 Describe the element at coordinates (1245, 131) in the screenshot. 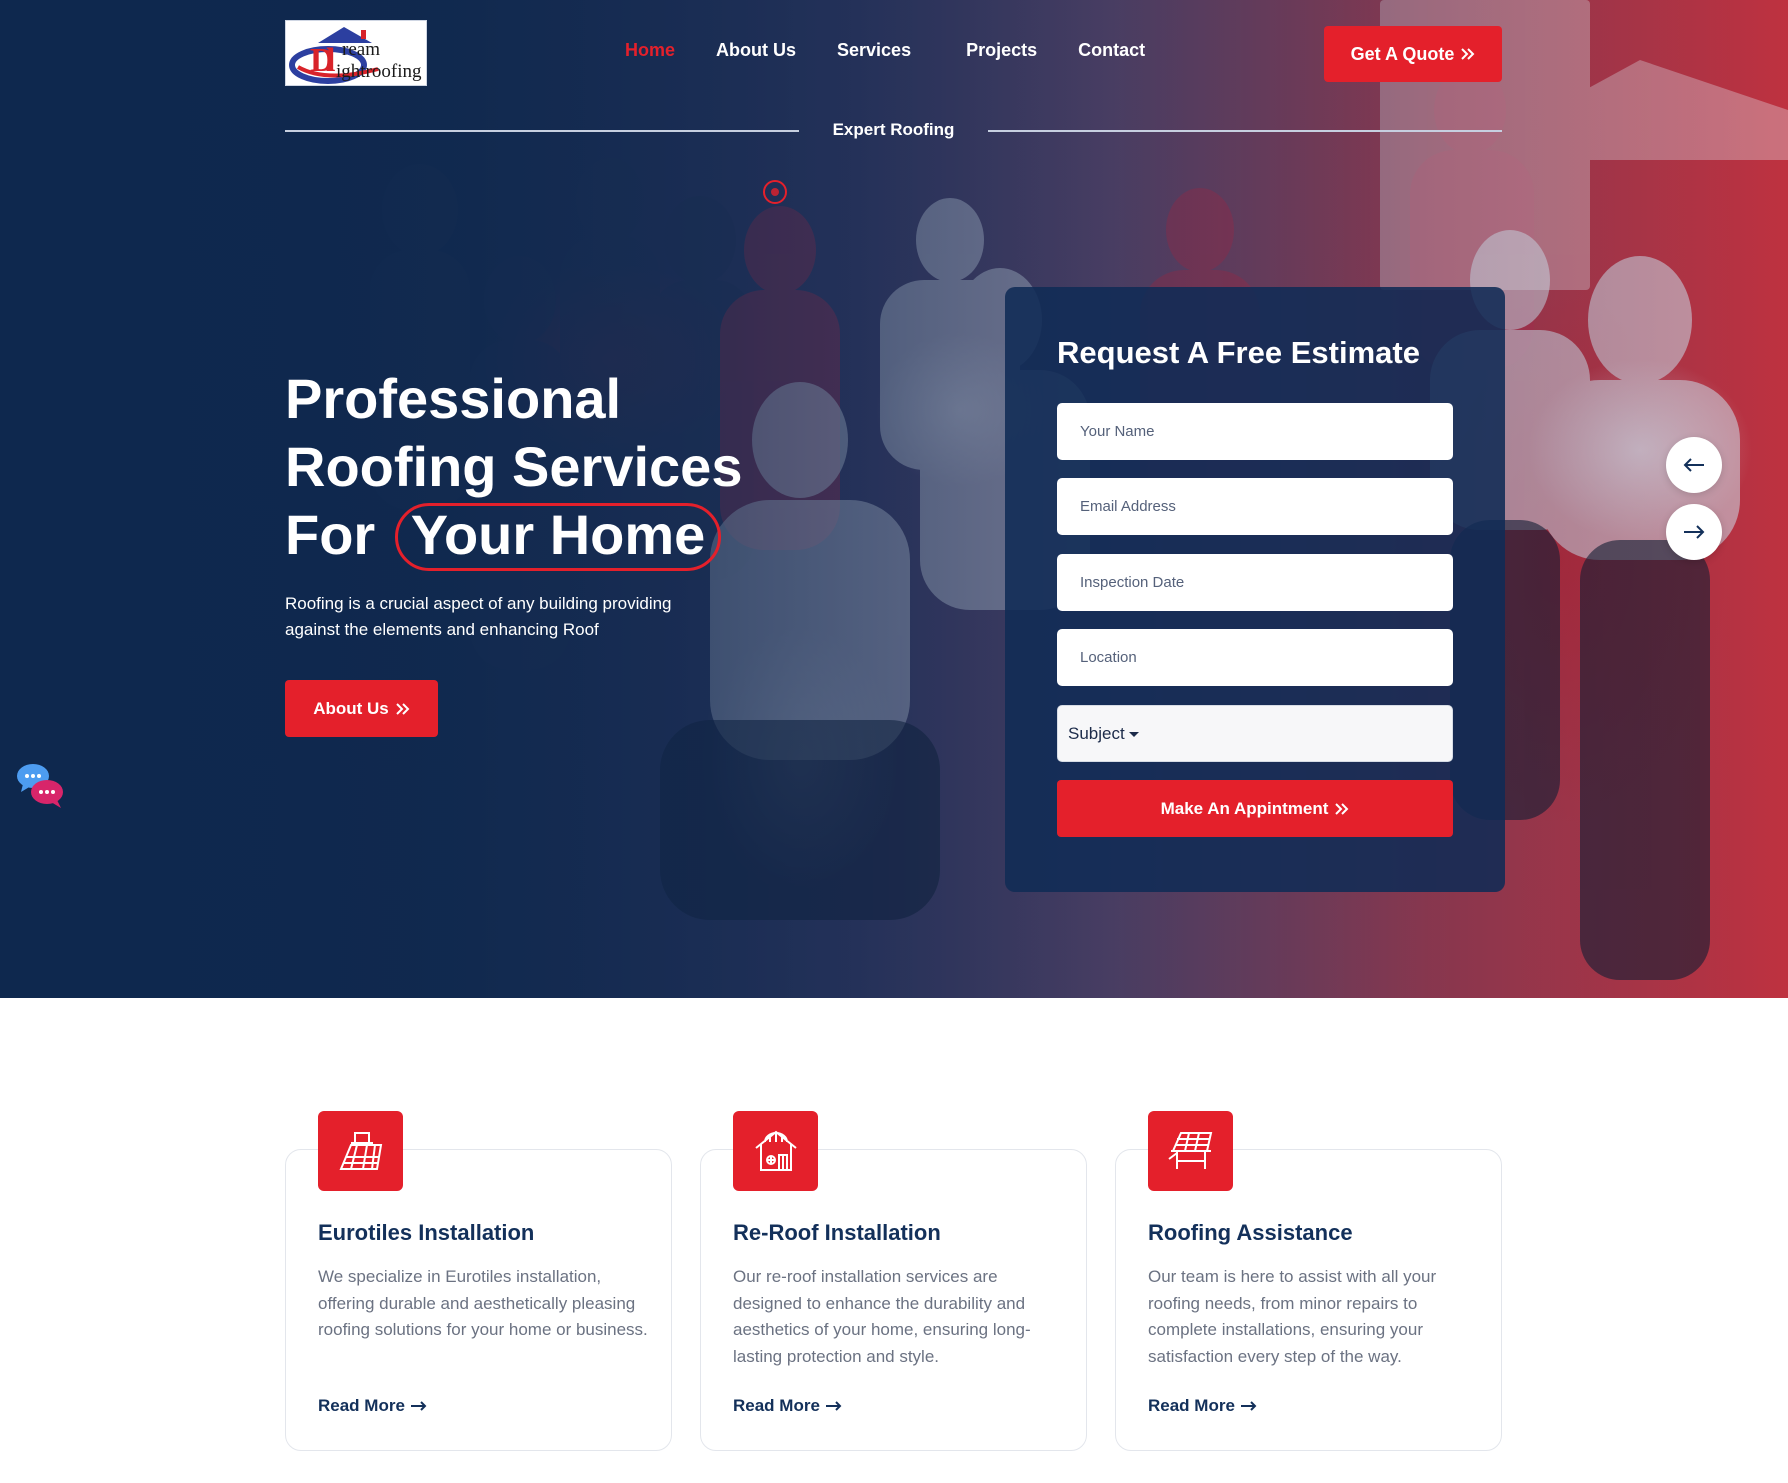

I see `divider-line-right` at that location.